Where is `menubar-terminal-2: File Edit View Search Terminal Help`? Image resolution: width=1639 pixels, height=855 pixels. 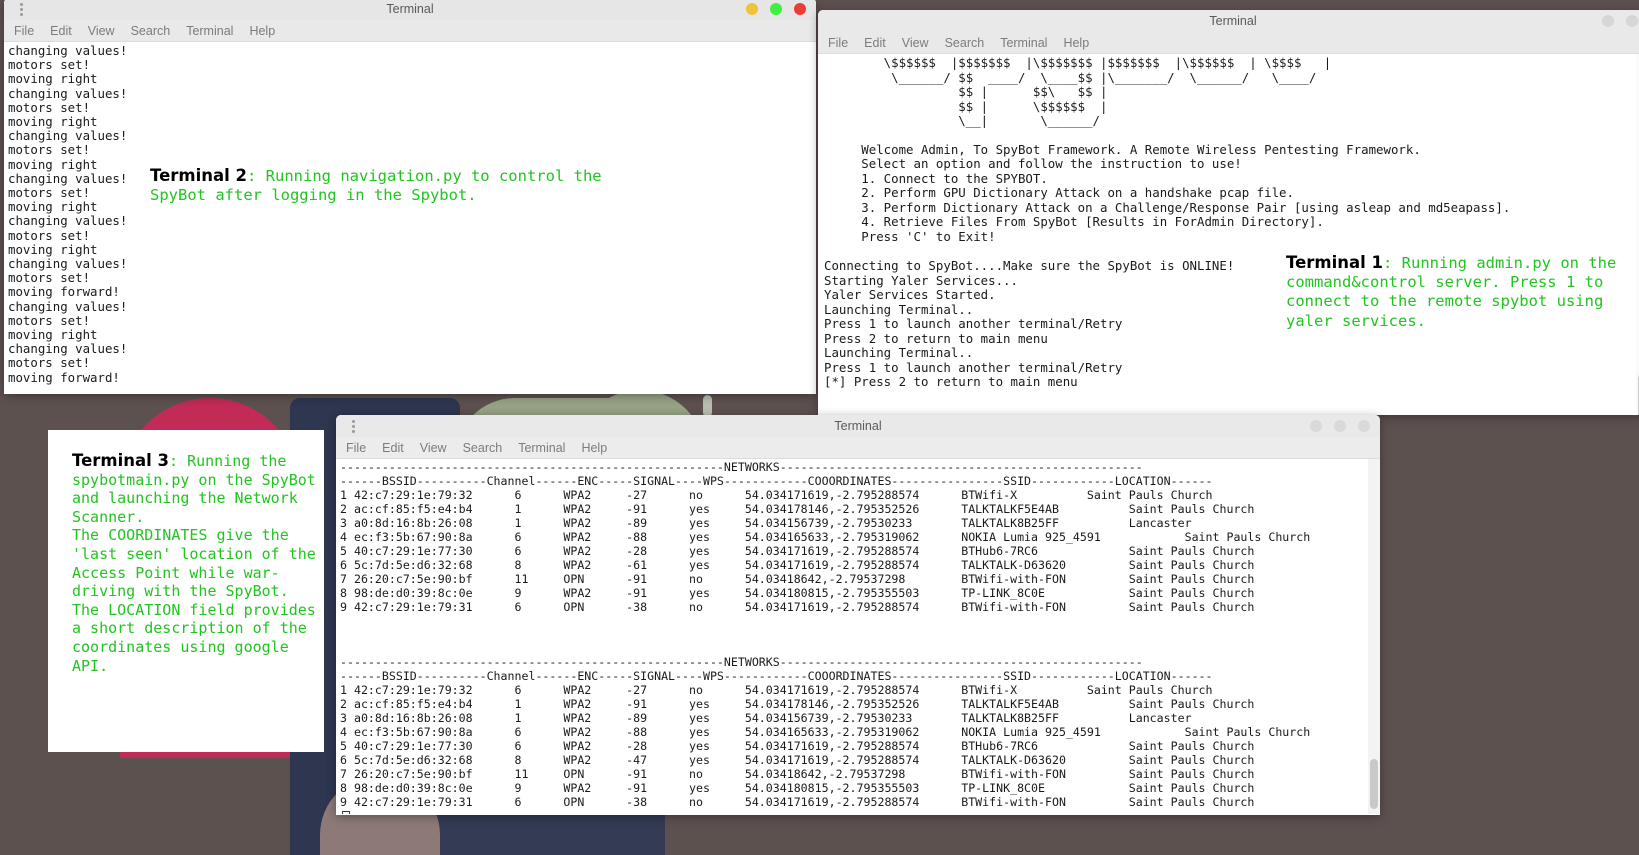 menubar-terminal-2: File Edit View Search Terminal Help is located at coordinates (410, 31).